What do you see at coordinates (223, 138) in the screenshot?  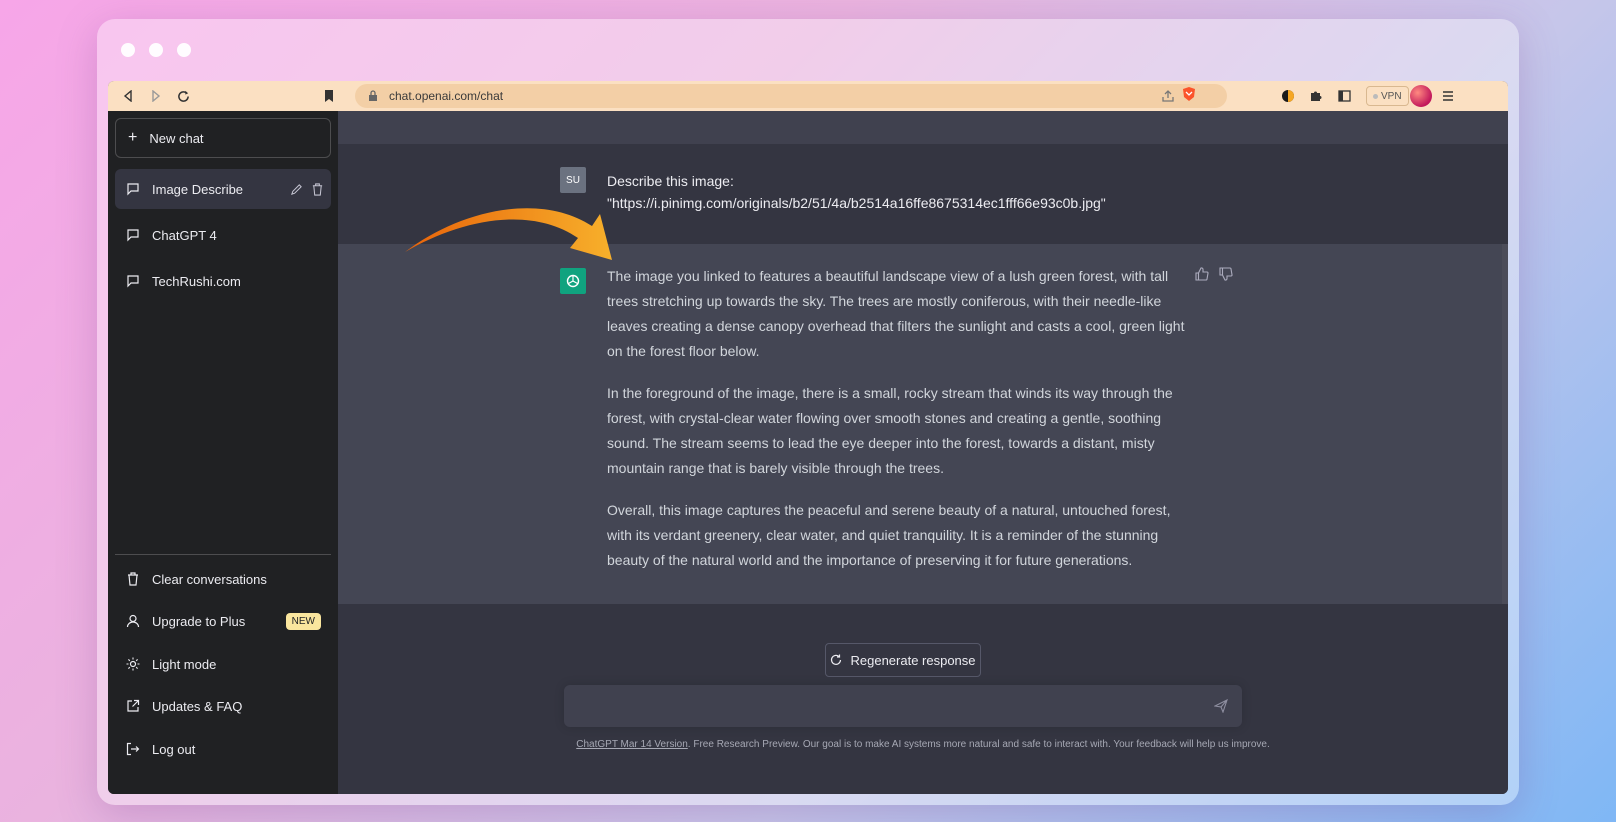 I see `new-chat-button: + New chat` at bounding box center [223, 138].